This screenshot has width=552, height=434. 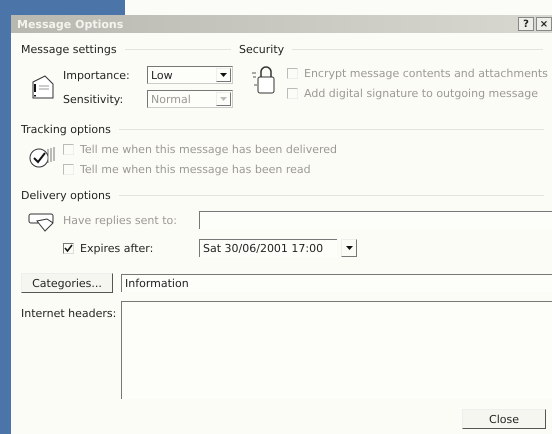 What do you see at coordinates (263, 80) in the screenshot?
I see `padlock-icon` at bounding box center [263, 80].